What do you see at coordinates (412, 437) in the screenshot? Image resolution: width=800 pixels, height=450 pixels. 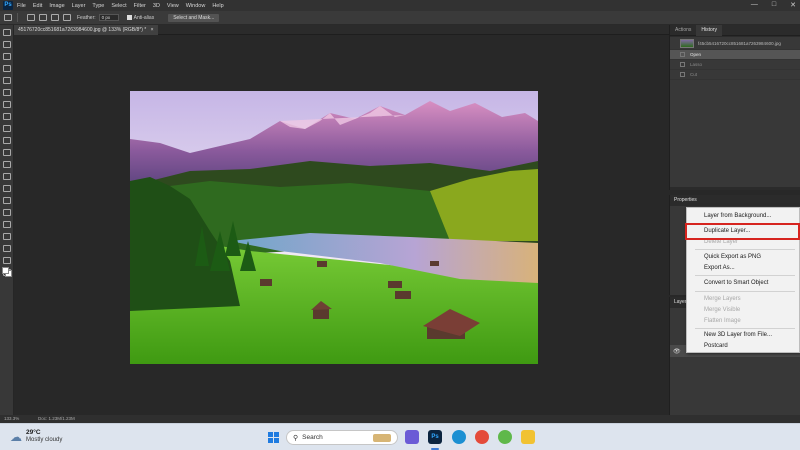 I see `teams-icon` at bounding box center [412, 437].